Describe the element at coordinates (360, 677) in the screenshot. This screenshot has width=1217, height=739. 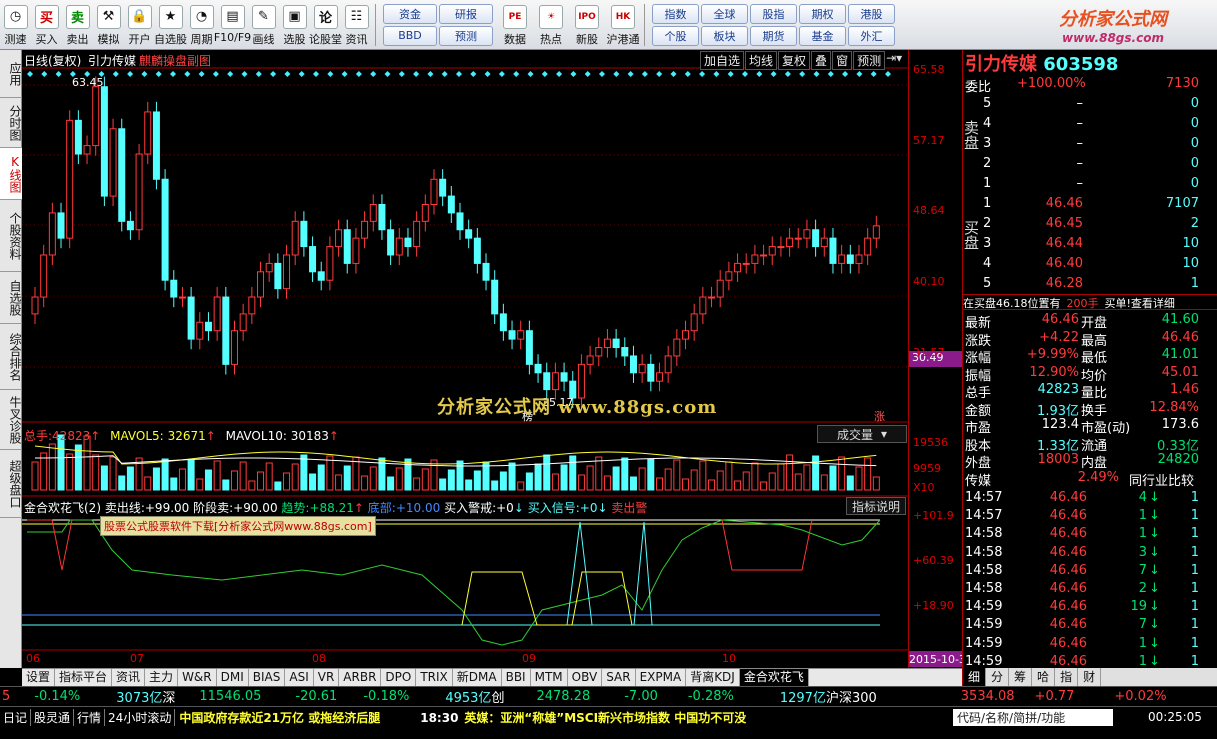
I see `indicator-tab-9: ARBR` at that location.